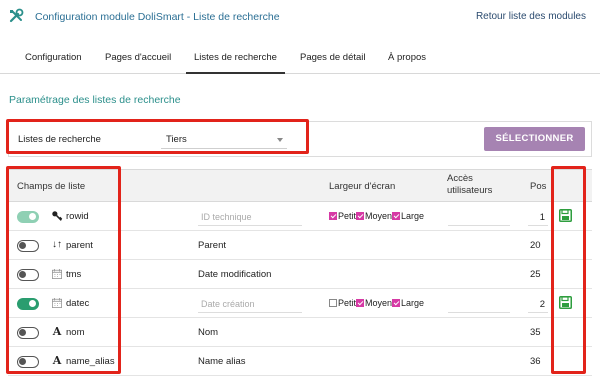  What do you see at coordinates (300, 139) in the screenshot?
I see `filter-bar: Listes de recherche Tiers SÉLECTIONNER` at bounding box center [300, 139].